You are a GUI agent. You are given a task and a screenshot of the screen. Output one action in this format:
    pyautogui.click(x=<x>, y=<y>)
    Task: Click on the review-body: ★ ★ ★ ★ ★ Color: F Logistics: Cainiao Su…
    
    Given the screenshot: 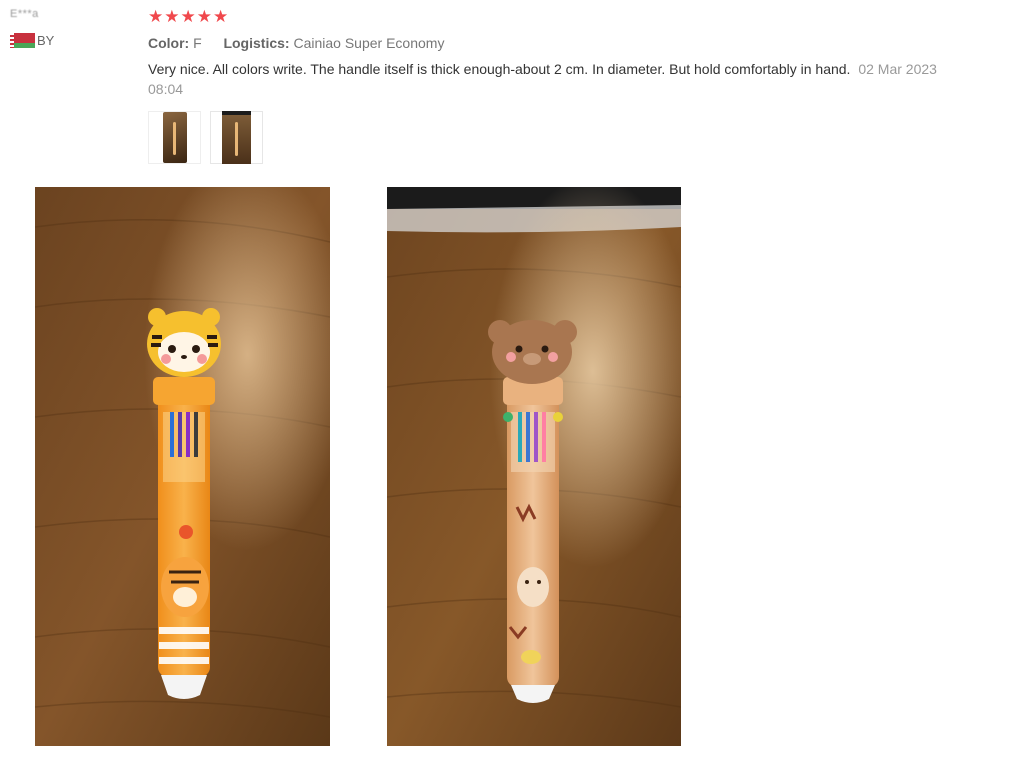 What is the action you would take?
    pyautogui.click(x=548, y=53)
    